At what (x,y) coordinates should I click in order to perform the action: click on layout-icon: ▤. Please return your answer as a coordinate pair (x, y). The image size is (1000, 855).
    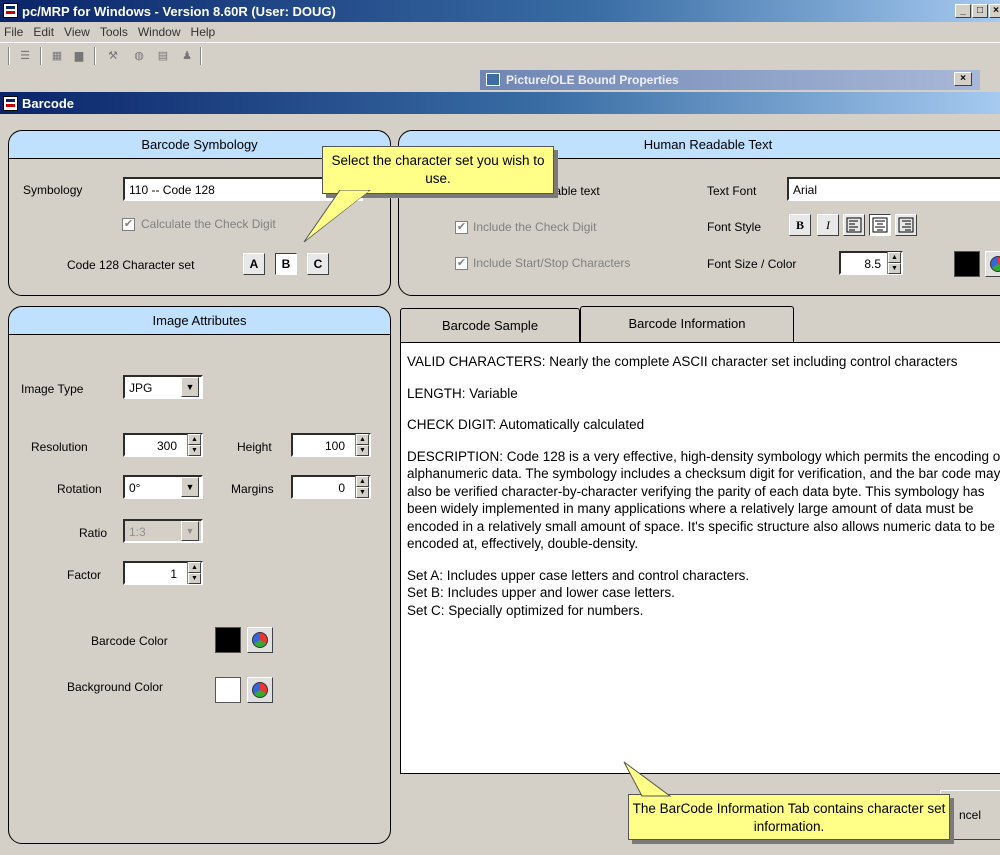
    Looking at the image, I should click on (163, 56).